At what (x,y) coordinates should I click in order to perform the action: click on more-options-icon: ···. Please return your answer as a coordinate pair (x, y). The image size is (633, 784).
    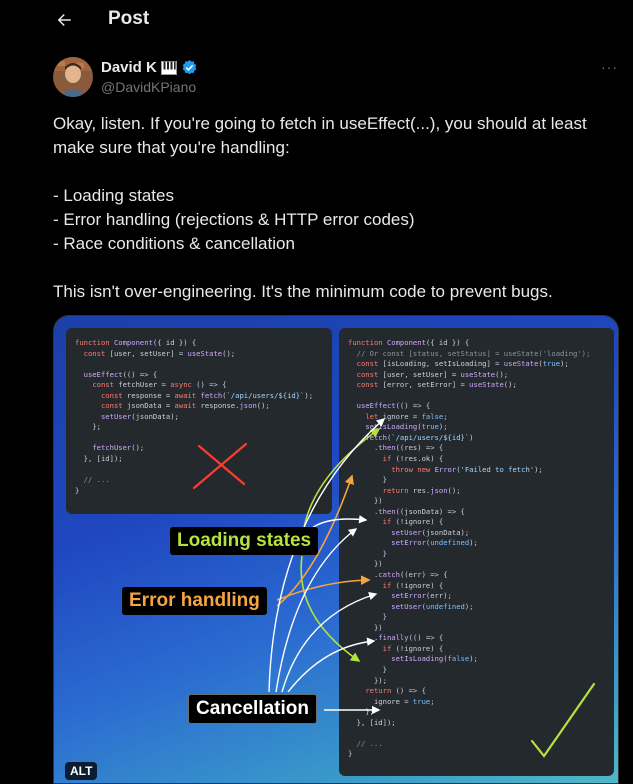
    Looking at the image, I should click on (609, 67).